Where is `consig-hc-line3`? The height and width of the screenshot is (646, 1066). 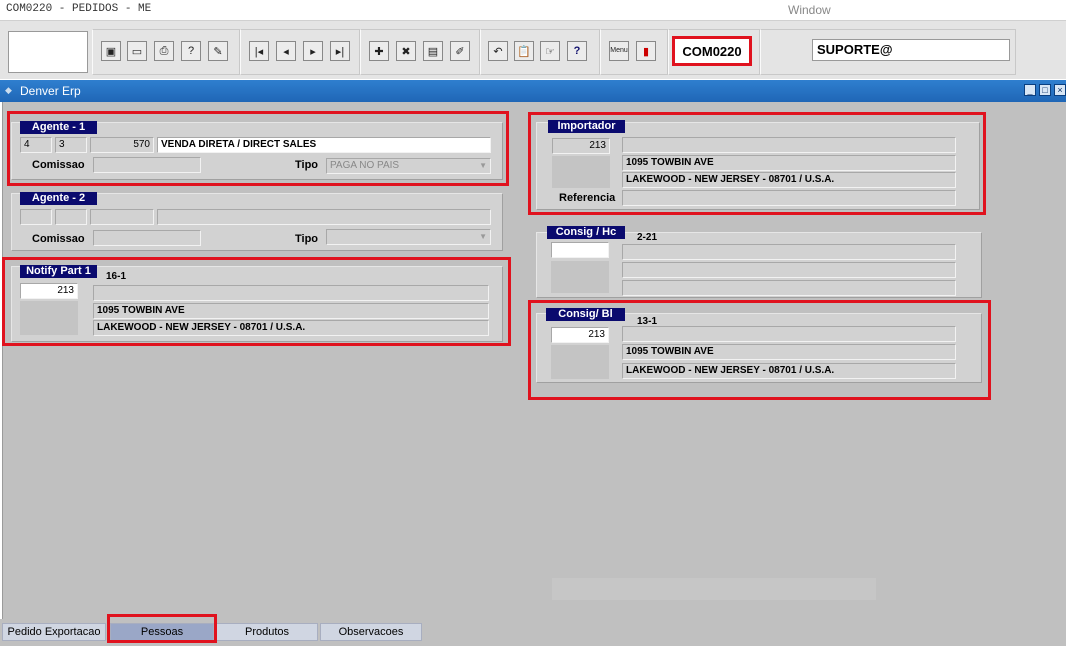 consig-hc-line3 is located at coordinates (789, 288).